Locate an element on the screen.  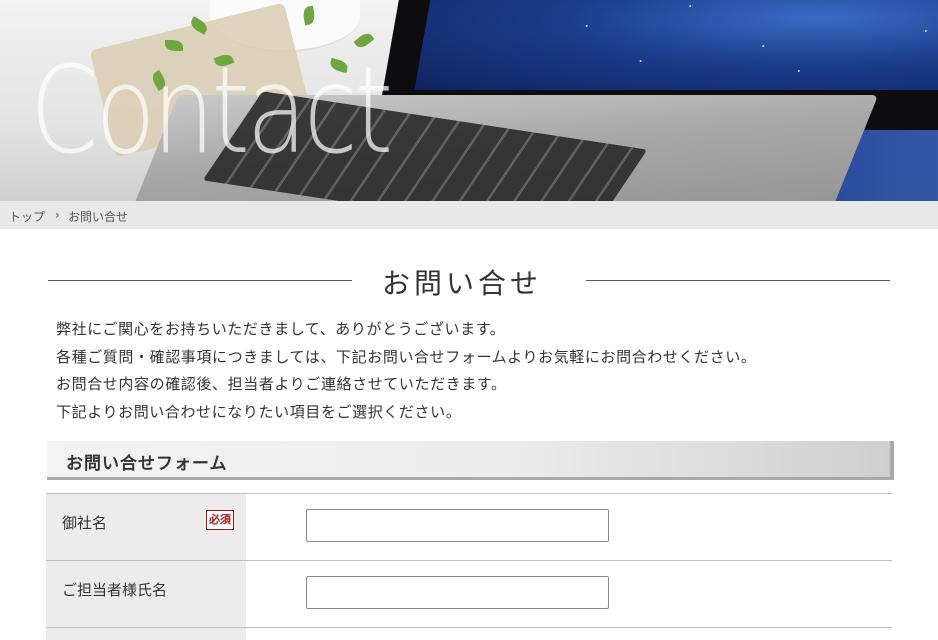
hero-title: Contact is located at coordinates (211, 111).